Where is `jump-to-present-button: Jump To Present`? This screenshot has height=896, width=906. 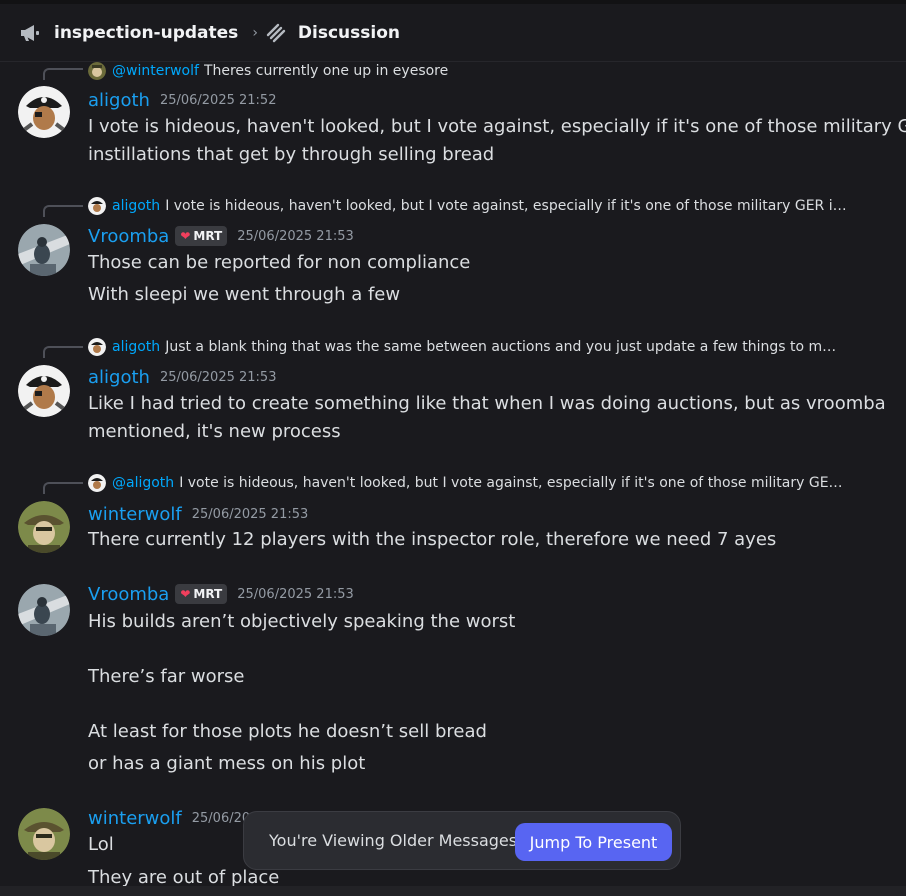 jump-to-present-button: Jump To Present is located at coordinates (593, 842).